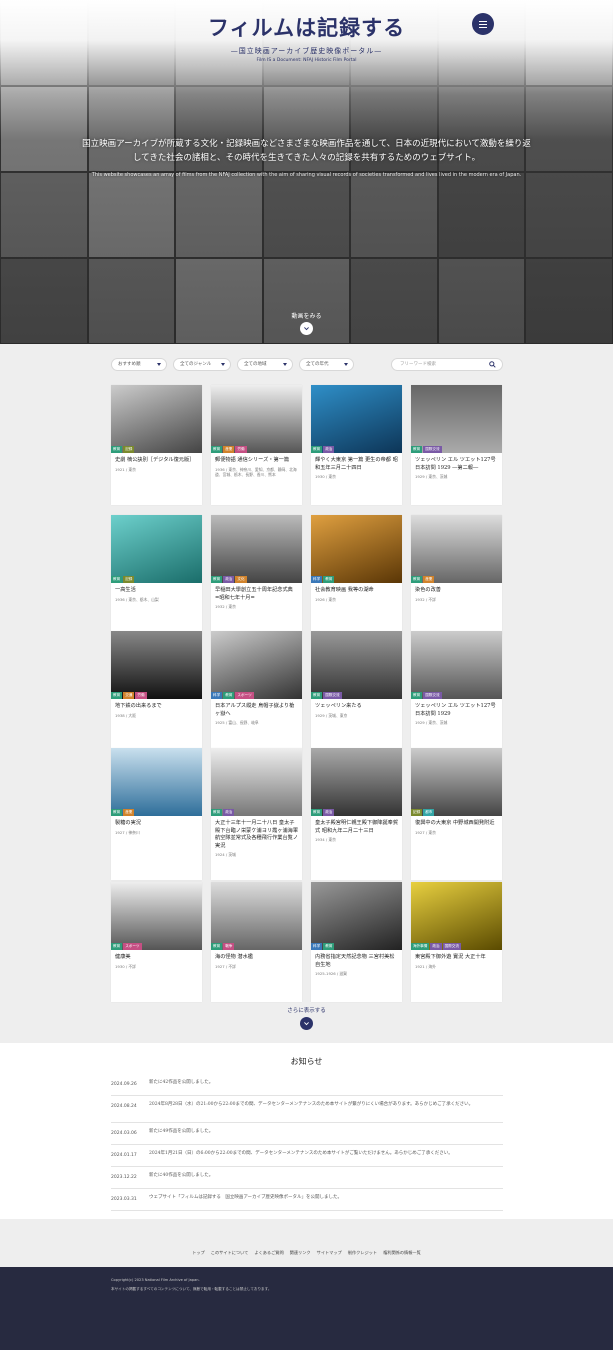 Image resolution: width=613 pixels, height=1350 pixels. What do you see at coordinates (329, 1252) in the screenshot?
I see `footer-link: サイトマップ` at bounding box center [329, 1252].